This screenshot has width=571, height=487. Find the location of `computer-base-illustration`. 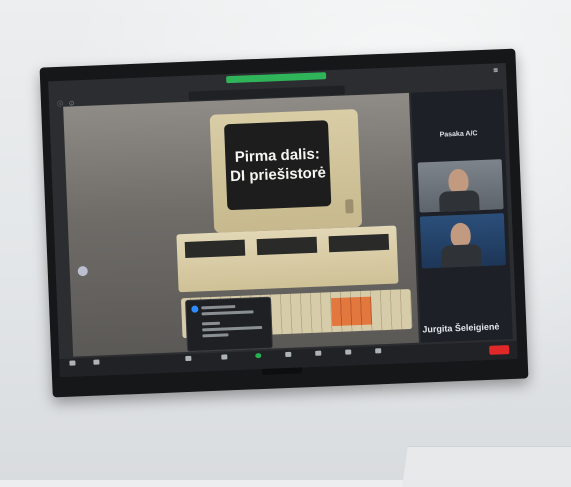

computer-base-illustration is located at coordinates (287, 258).